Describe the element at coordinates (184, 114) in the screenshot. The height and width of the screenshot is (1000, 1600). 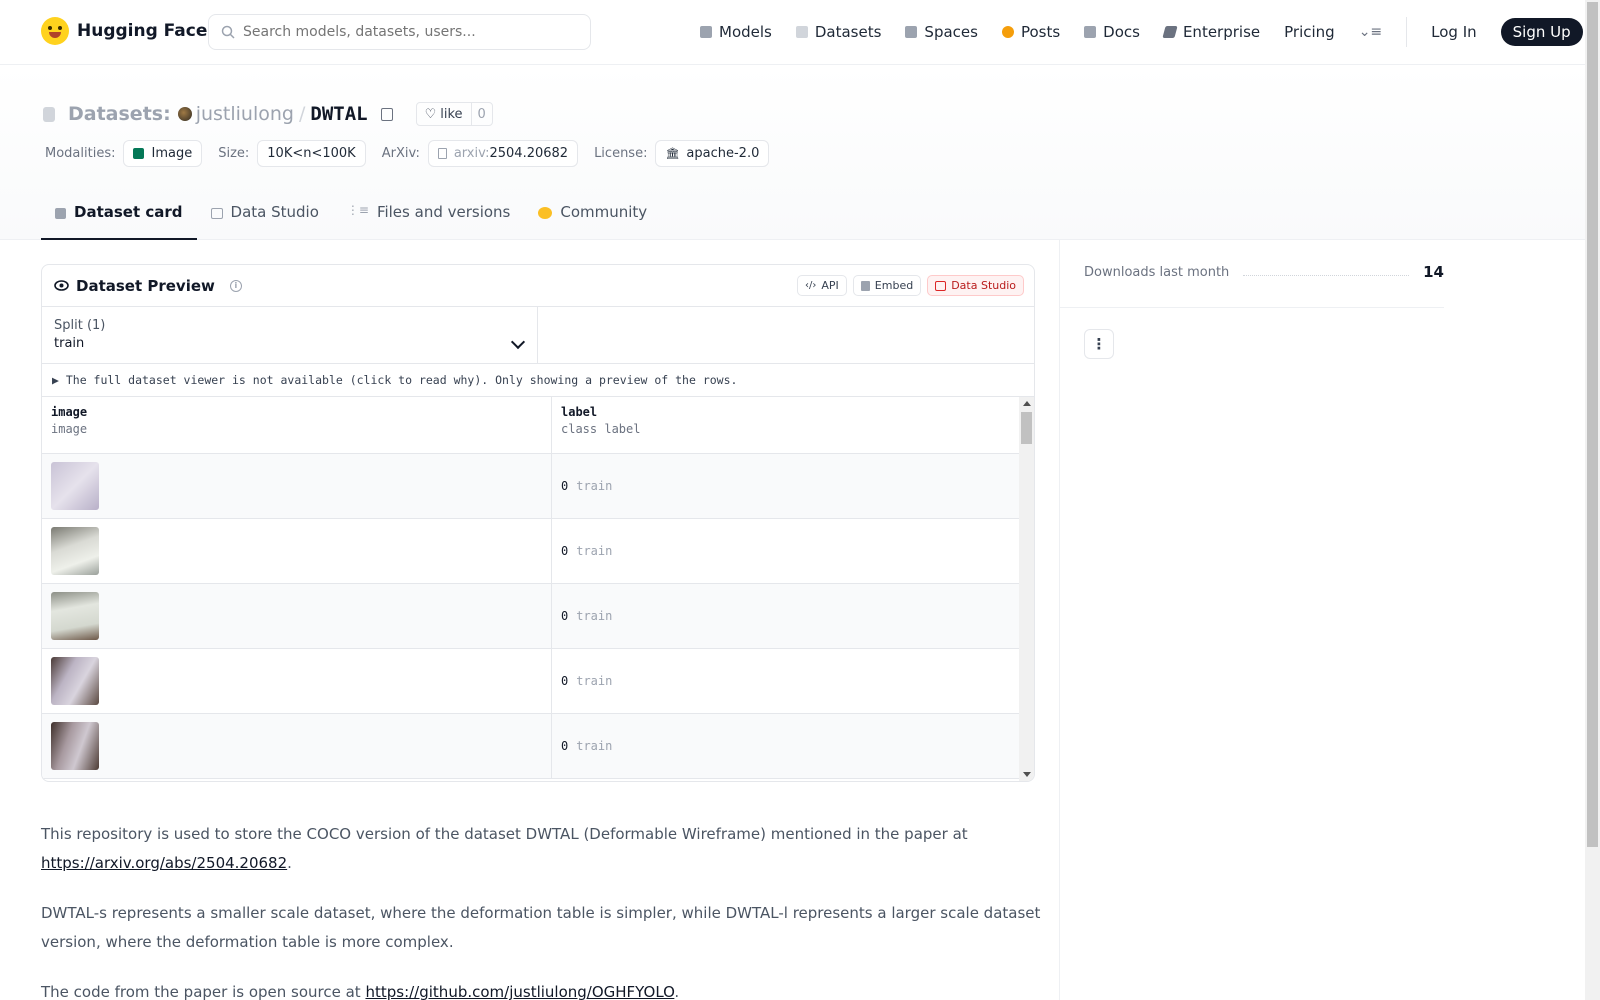
I see `owner-avatar` at that location.